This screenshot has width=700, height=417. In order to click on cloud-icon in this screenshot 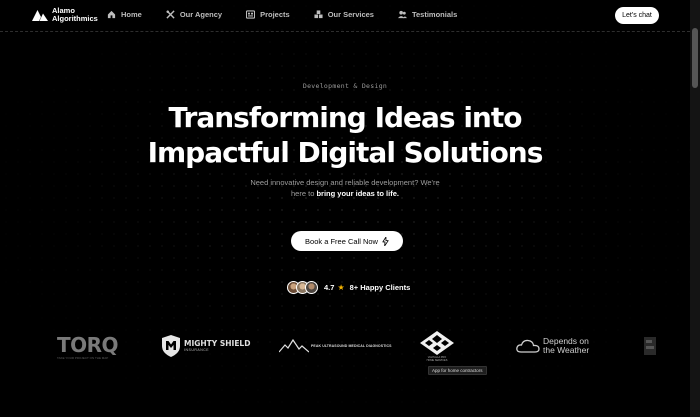, I will do `click(528, 346)`.